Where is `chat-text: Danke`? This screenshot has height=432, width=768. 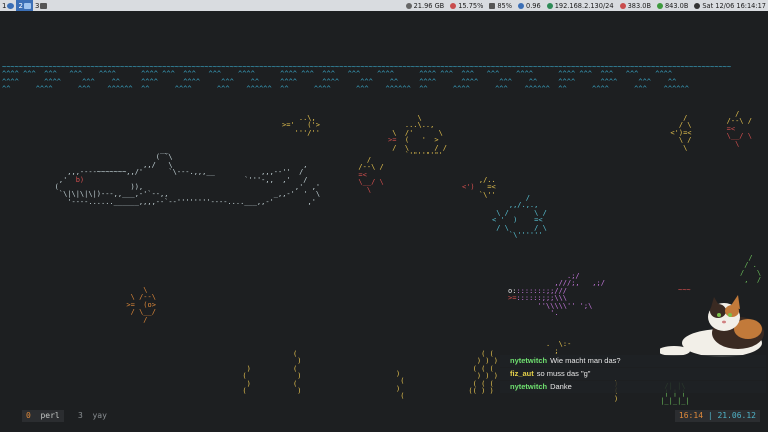 chat-text: Danke is located at coordinates (561, 386).